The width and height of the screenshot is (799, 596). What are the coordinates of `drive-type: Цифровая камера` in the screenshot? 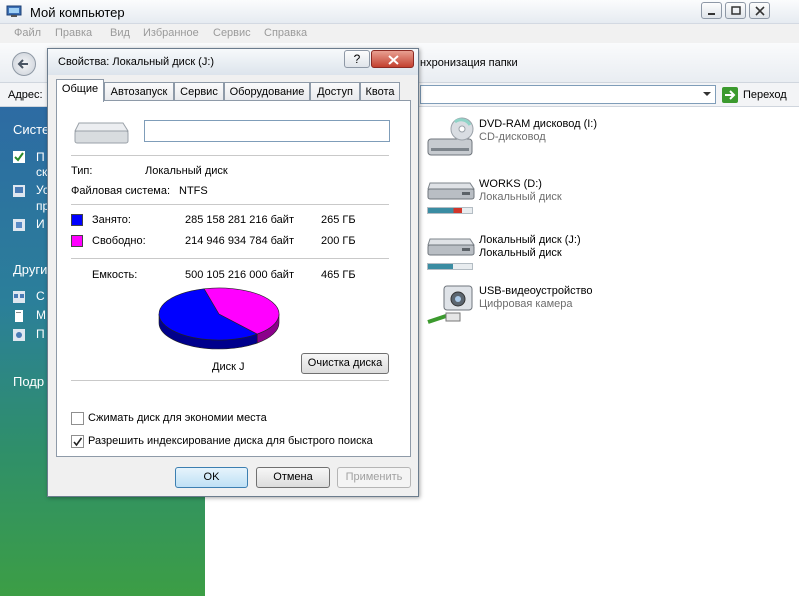 It's located at (526, 304).